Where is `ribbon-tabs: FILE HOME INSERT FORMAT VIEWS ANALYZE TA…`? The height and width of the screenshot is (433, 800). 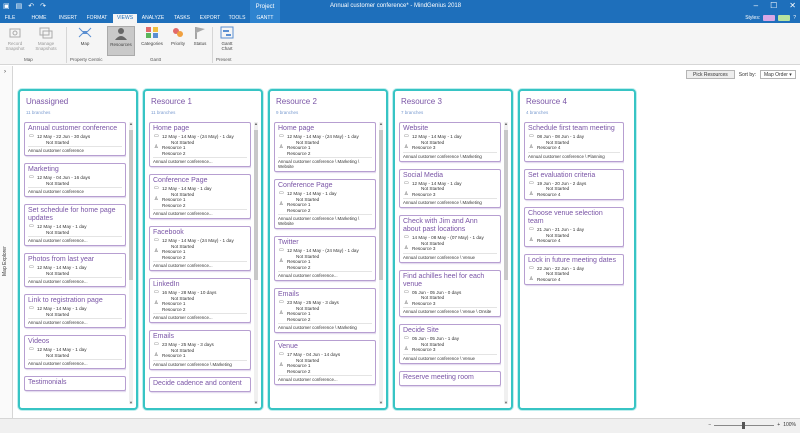
ribbon-tabs: FILE HOME INSERT FORMAT VIEWS ANALYZE TA… is located at coordinates (400, 18).